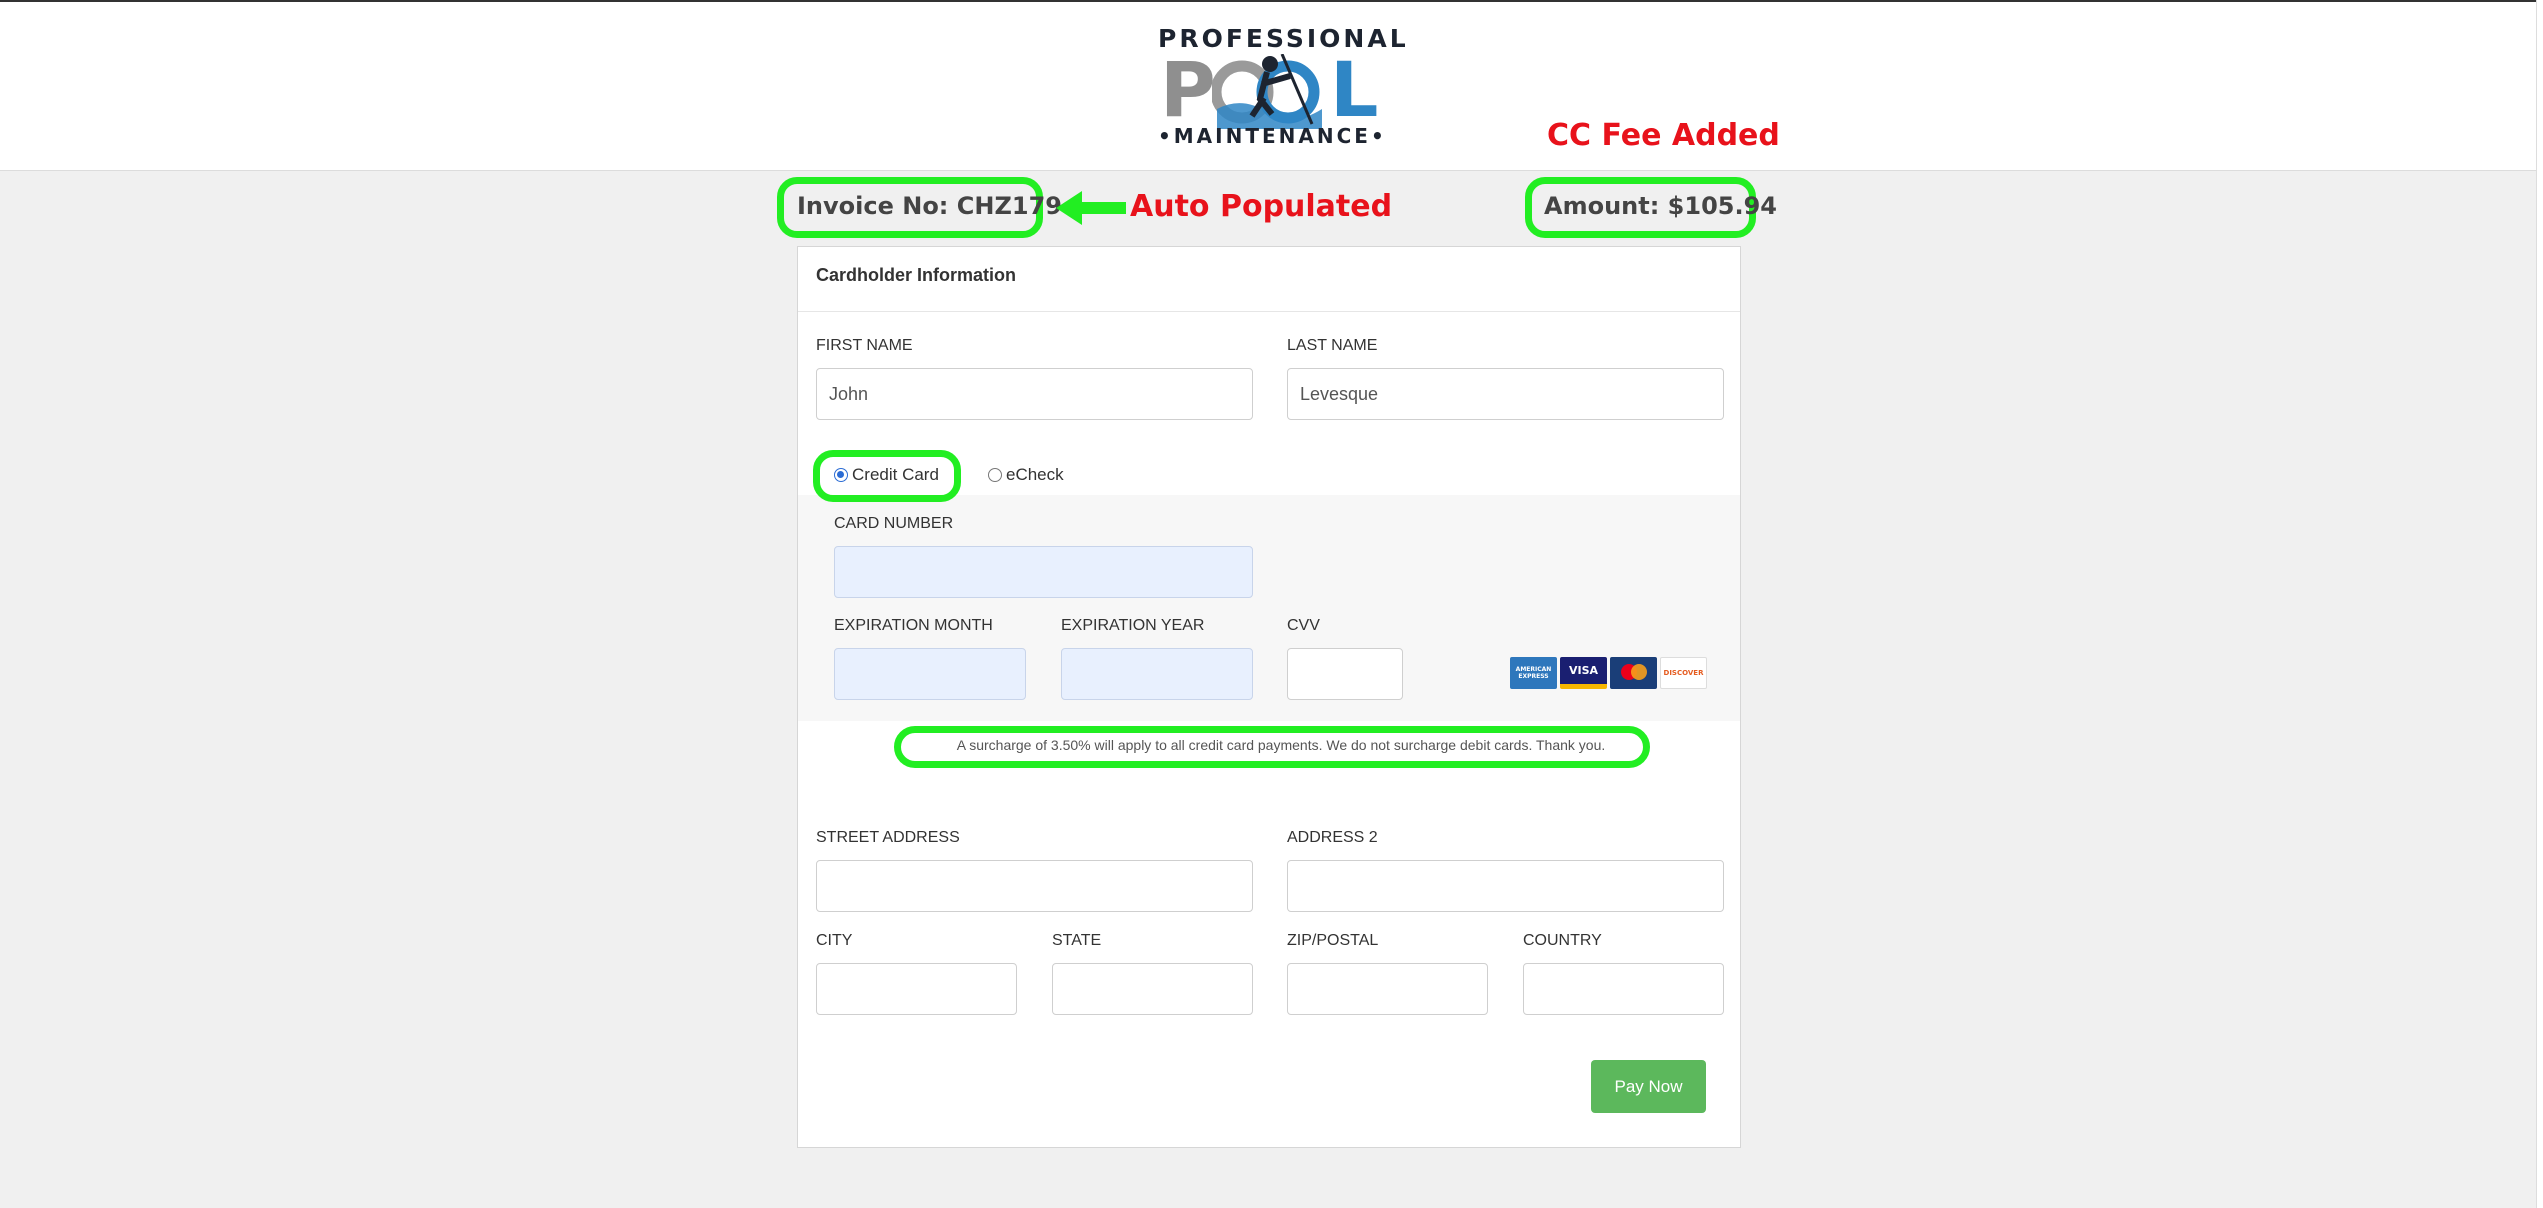 The height and width of the screenshot is (1208, 2543). I want to click on invoice-number: Invoice No: CHZ179, so click(929, 206).